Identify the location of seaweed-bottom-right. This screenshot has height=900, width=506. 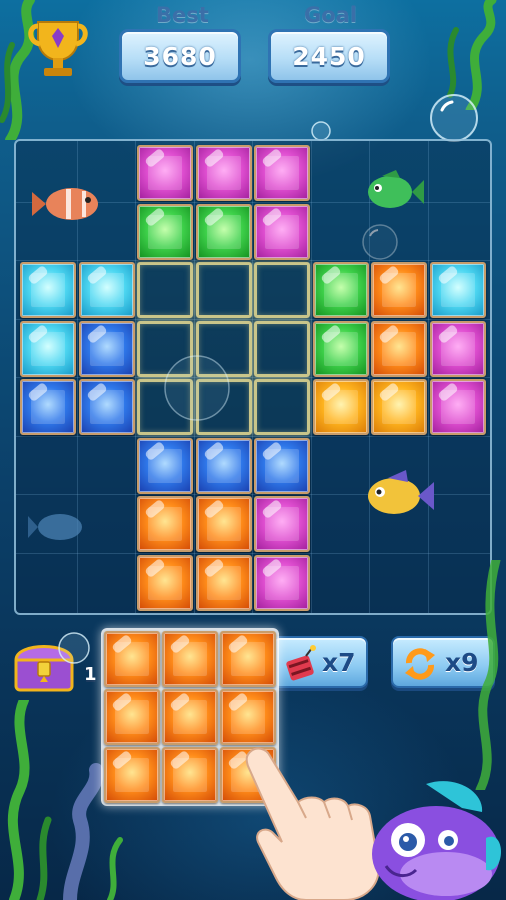
(488, 675).